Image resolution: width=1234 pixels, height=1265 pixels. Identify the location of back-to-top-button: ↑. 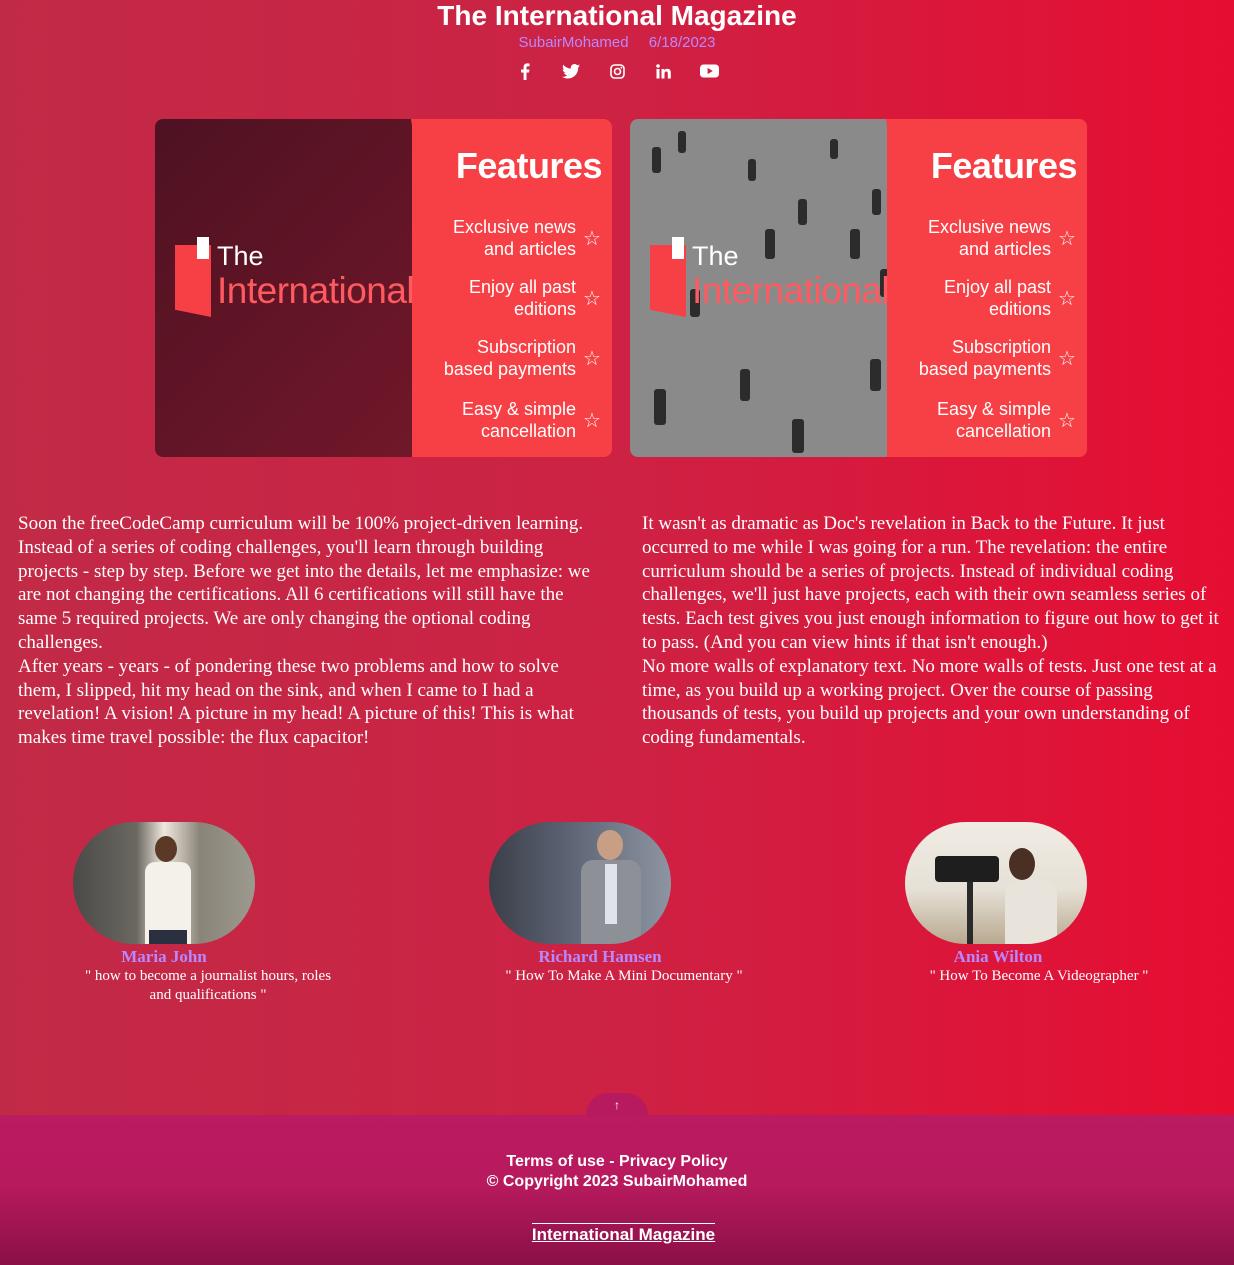
(617, 1105).